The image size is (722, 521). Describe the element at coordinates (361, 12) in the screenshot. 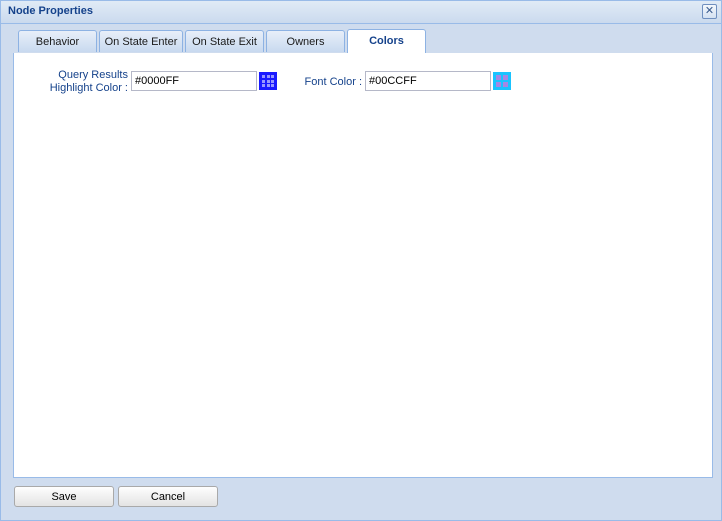

I see `window-titlebar: Node Properties ✕` at that location.